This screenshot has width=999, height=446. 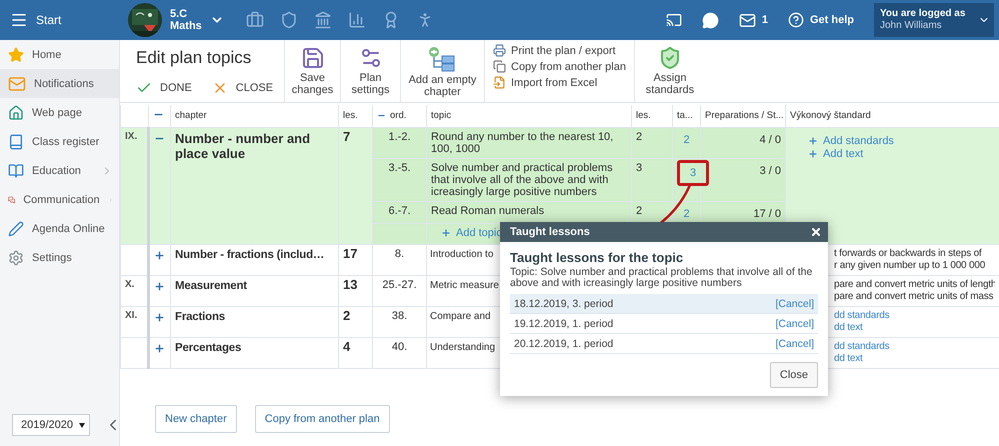 I want to click on class-selector: 5.C Maths, so click(x=176, y=20).